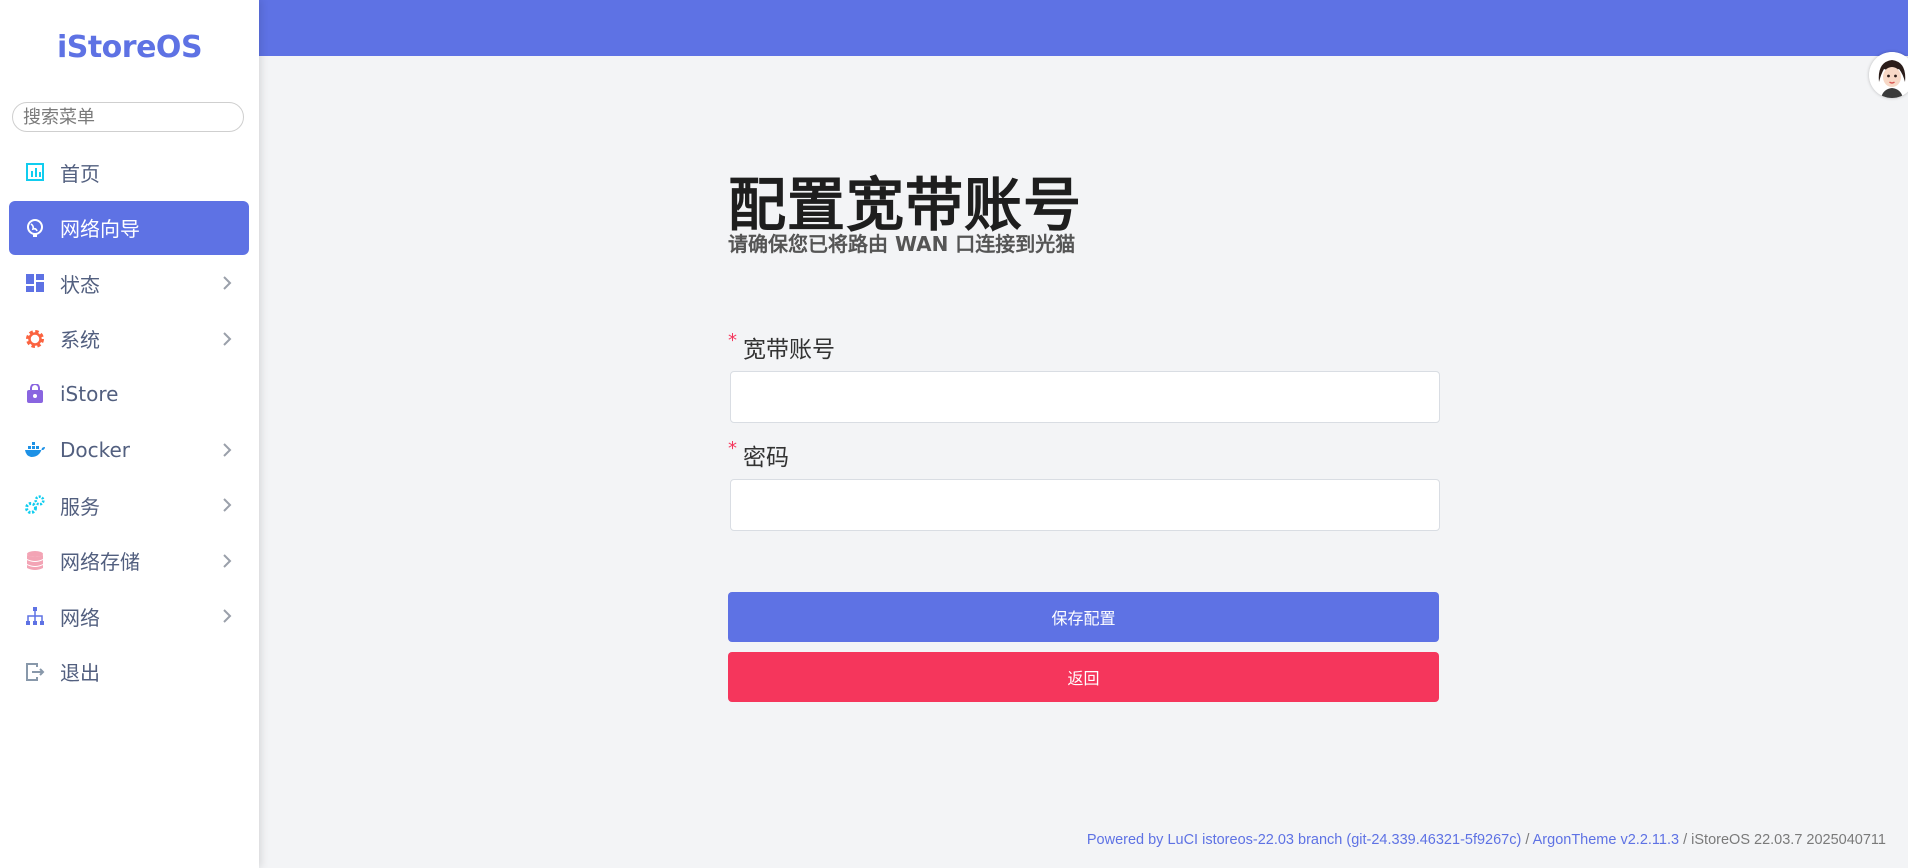 Image resolution: width=1908 pixels, height=868 pixels. I want to click on docker-whale-icon, so click(35, 450).